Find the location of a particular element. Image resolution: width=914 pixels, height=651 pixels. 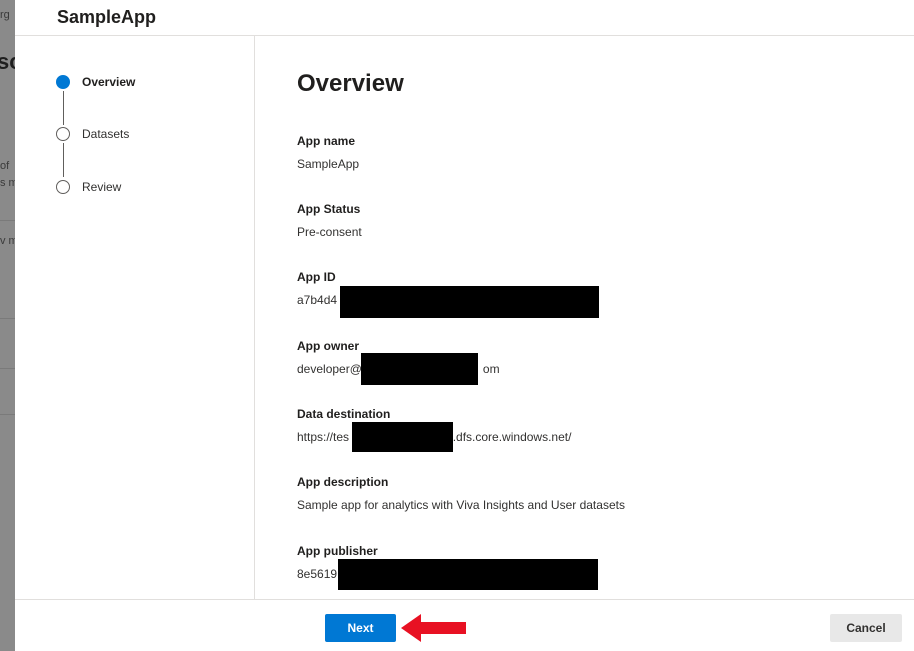

next-button: Next is located at coordinates (360, 628).